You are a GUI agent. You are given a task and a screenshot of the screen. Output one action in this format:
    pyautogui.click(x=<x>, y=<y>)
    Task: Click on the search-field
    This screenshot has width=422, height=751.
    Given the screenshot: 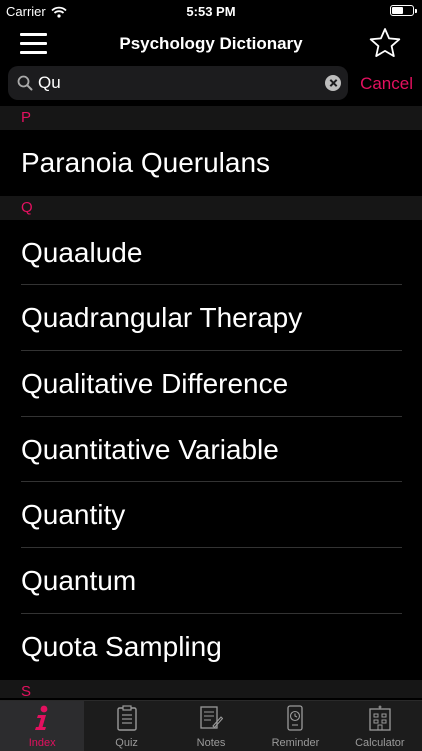 What is the action you would take?
    pyautogui.click(x=178, y=83)
    